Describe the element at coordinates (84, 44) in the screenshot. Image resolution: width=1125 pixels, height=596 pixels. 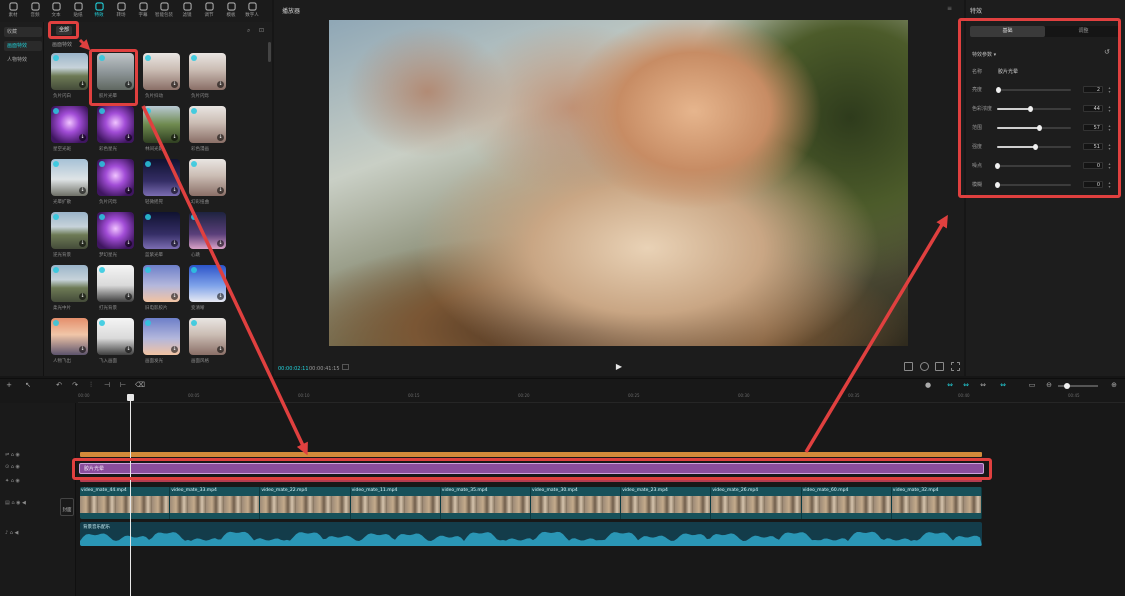
I see `arrow-chip-to-effect` at that location.